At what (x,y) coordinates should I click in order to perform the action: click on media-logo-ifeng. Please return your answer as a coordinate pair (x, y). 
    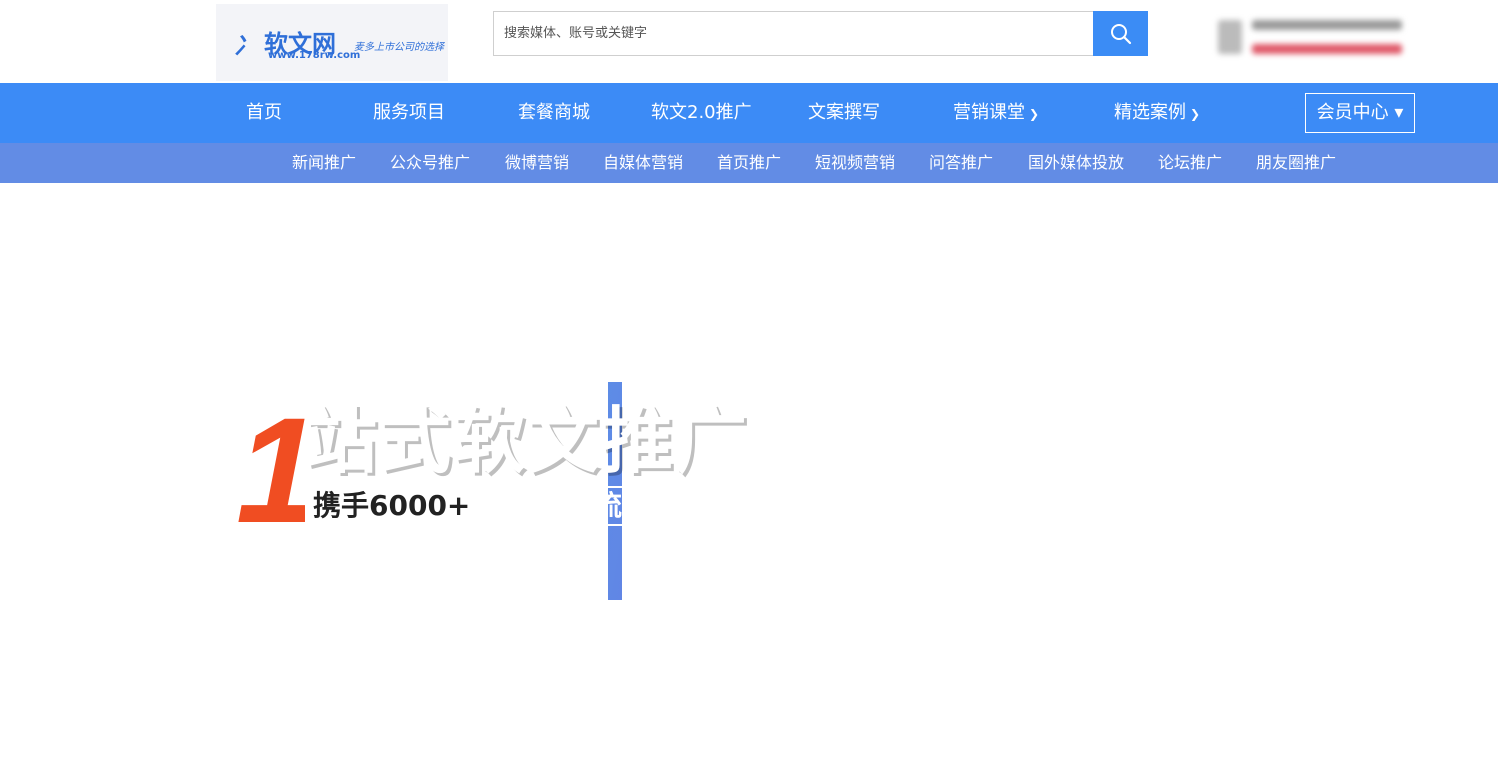
    Looking at the image, I should click on (1340, 265).